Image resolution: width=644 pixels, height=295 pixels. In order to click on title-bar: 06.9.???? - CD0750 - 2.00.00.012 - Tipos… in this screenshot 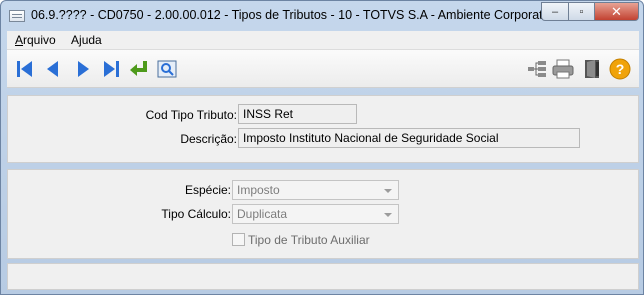, I will do `click(322, 16)`.